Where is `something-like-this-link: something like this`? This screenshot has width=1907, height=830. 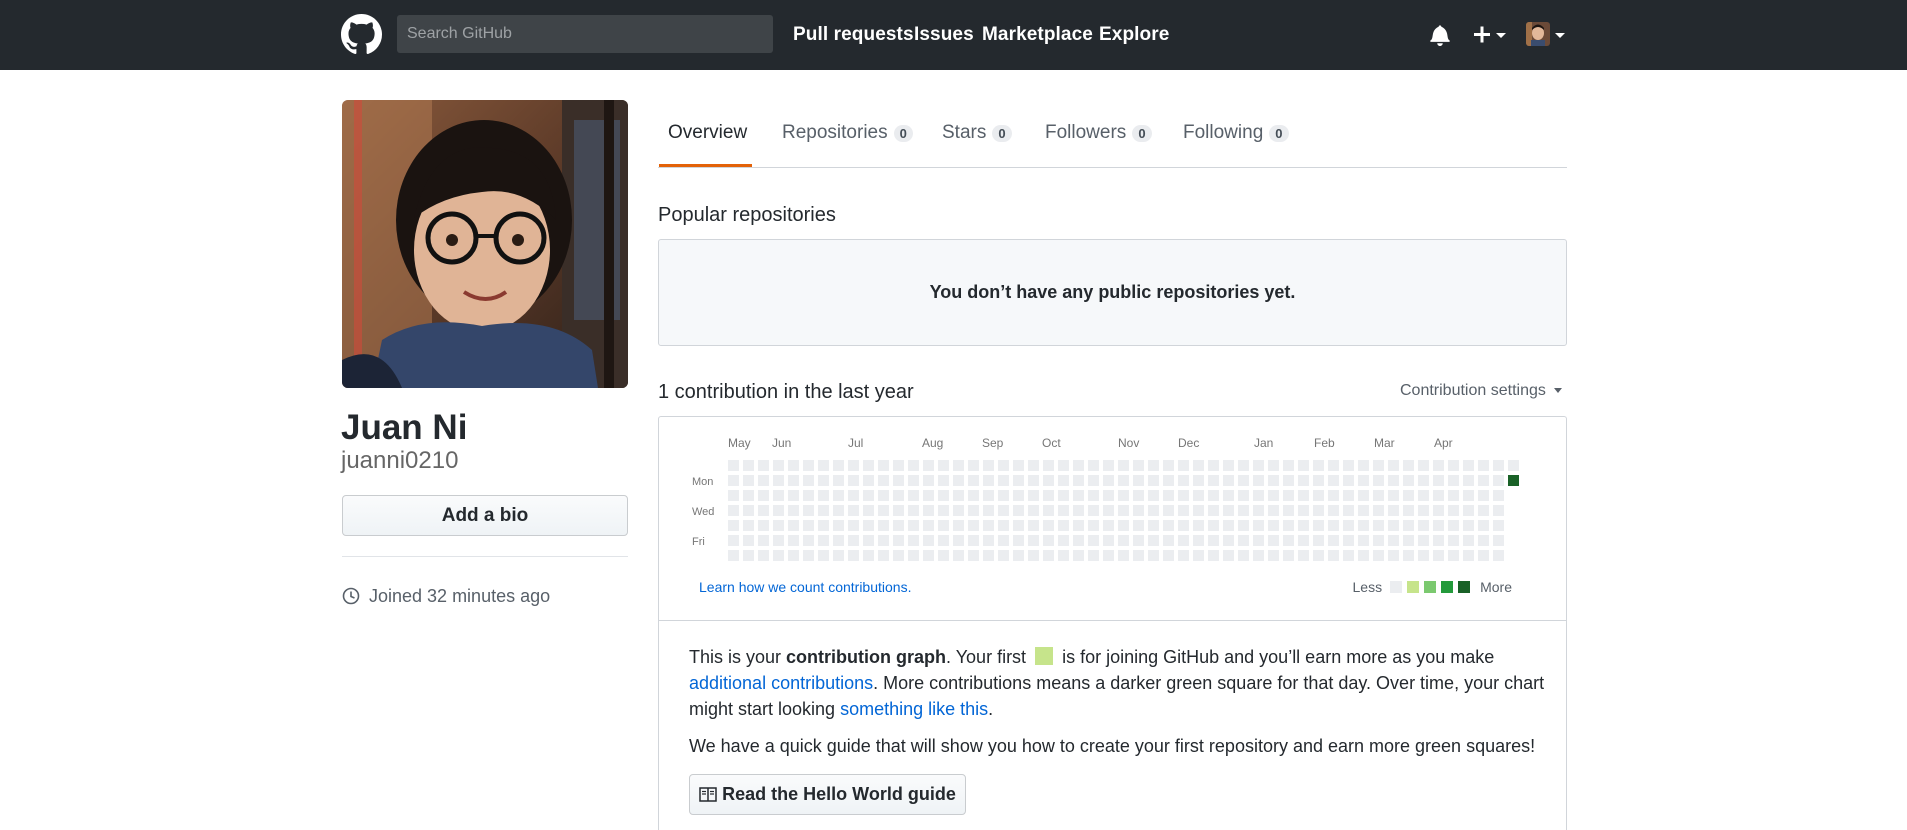 something-like-this-link: something like this is located at coordinates (914, 709).